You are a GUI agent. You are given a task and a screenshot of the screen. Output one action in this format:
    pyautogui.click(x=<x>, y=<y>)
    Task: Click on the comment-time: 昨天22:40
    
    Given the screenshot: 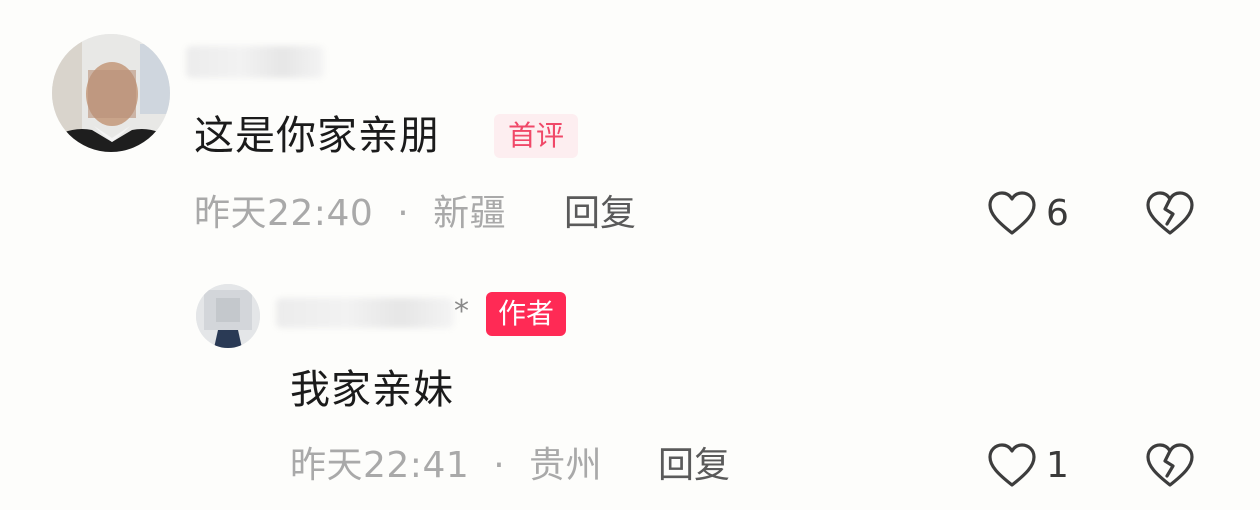 What is the action you would take?
    pyautogui.click(x=284, y=213)
    